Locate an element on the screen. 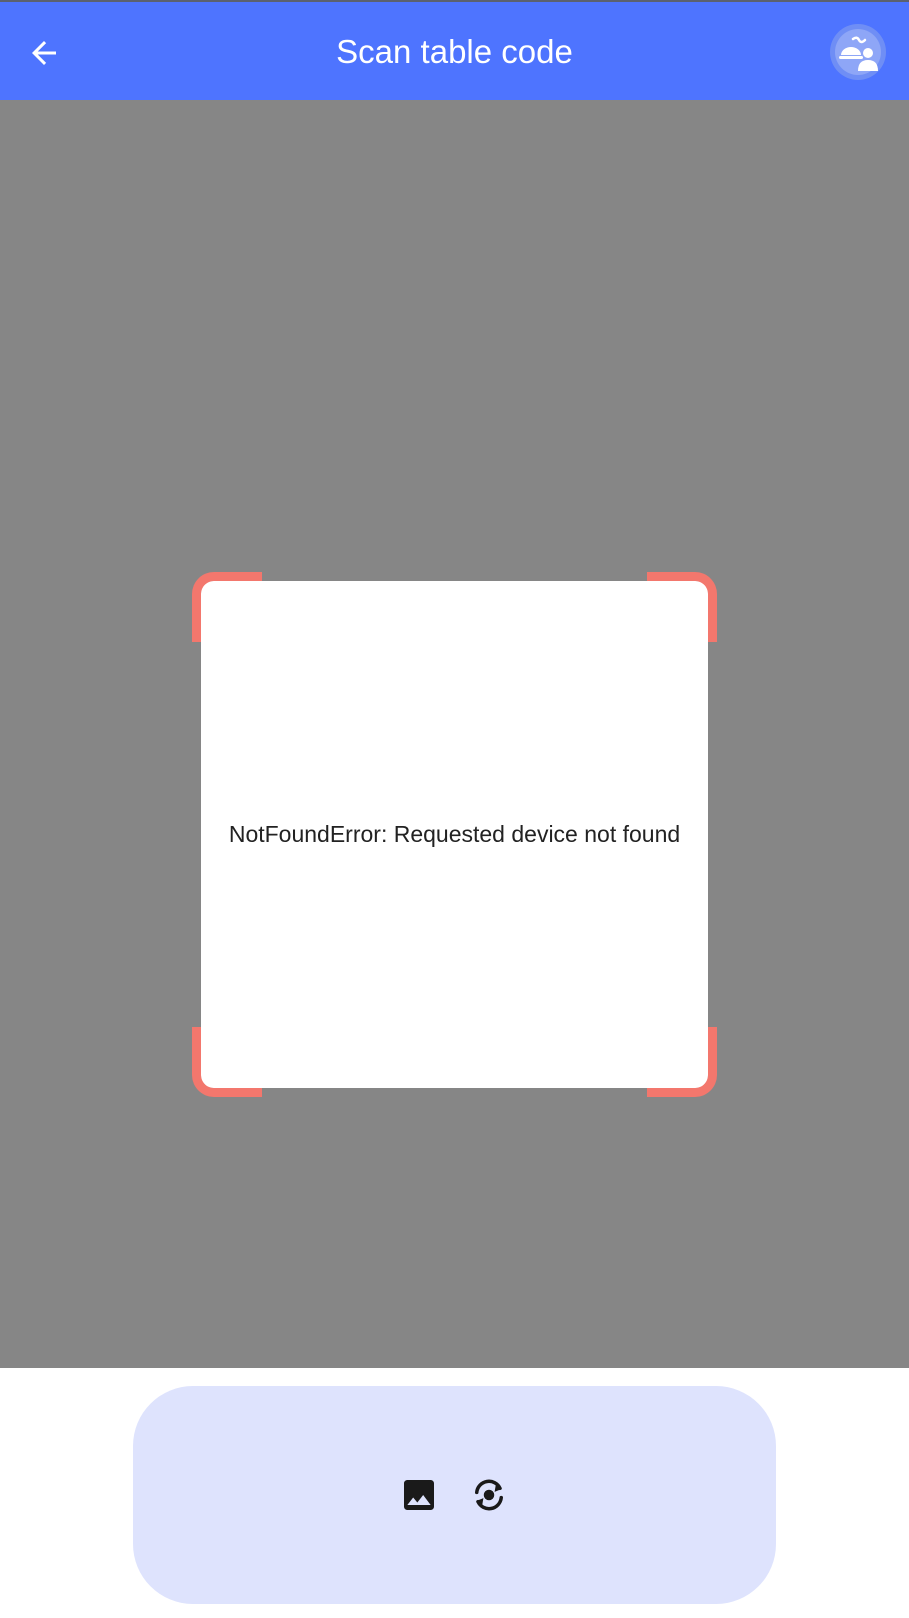 Image resolution: width=909 pixels, height=1618 pixels. scan-corner-top-left is located at coordinates (227, 607).